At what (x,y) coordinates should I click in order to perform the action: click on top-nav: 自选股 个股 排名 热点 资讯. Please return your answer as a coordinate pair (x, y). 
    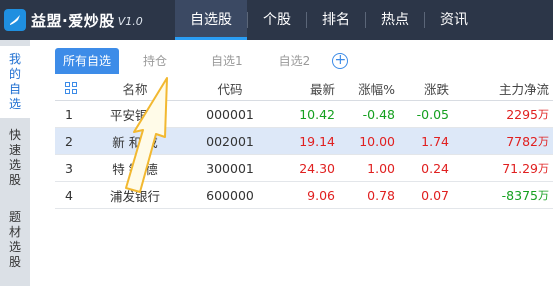
    Looking at the image, I should click on (329, 20).